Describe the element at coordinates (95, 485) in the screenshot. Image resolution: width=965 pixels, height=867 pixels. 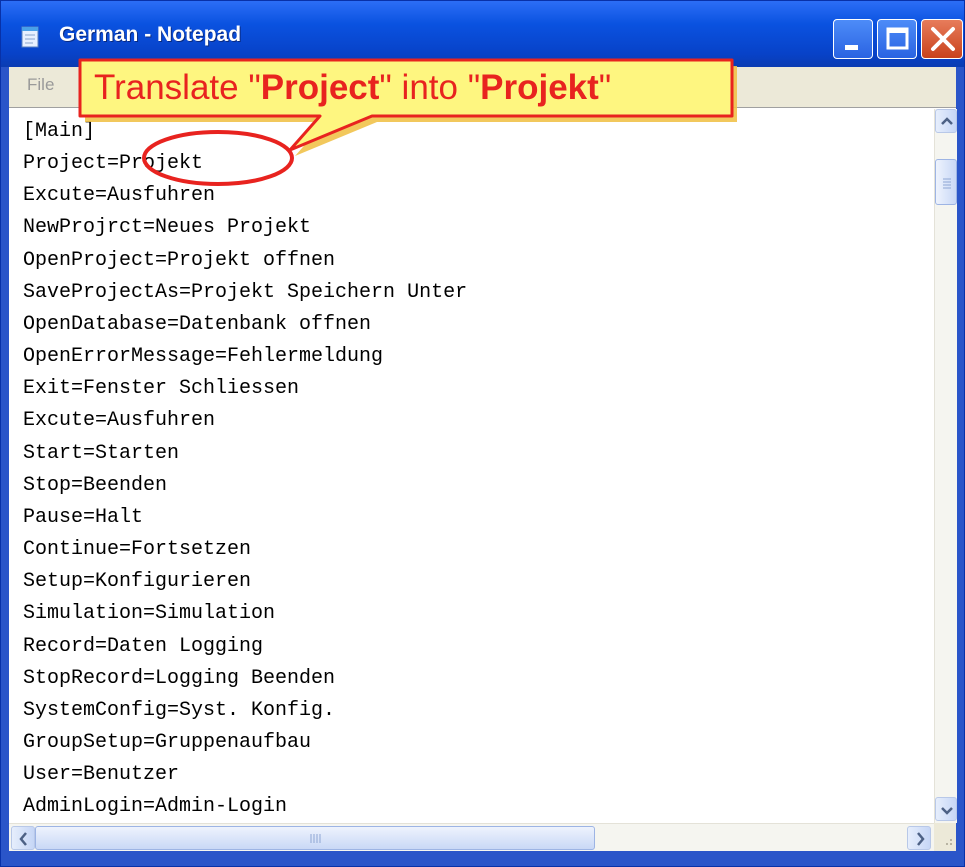
I see `text-line: Stop=Beenden` at that location.